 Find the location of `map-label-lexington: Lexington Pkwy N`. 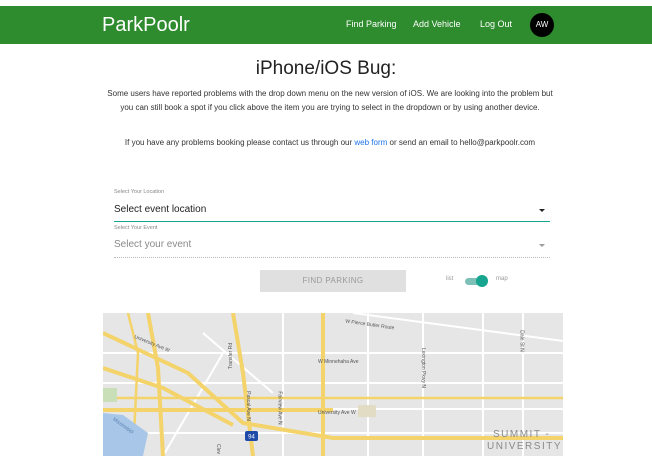

map-label-lexington: Lexington Pkwy N is located at coordinates (423, 368).